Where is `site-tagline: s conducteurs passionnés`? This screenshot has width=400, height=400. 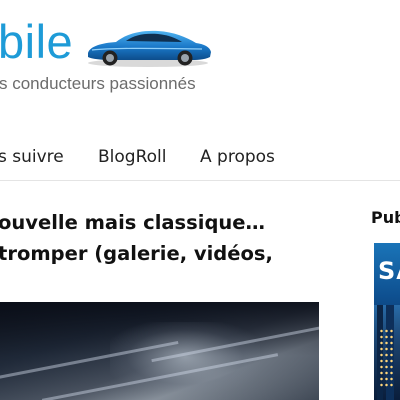 site-tagline: s conducteurs passionnés is located at coordinates (98, 83).